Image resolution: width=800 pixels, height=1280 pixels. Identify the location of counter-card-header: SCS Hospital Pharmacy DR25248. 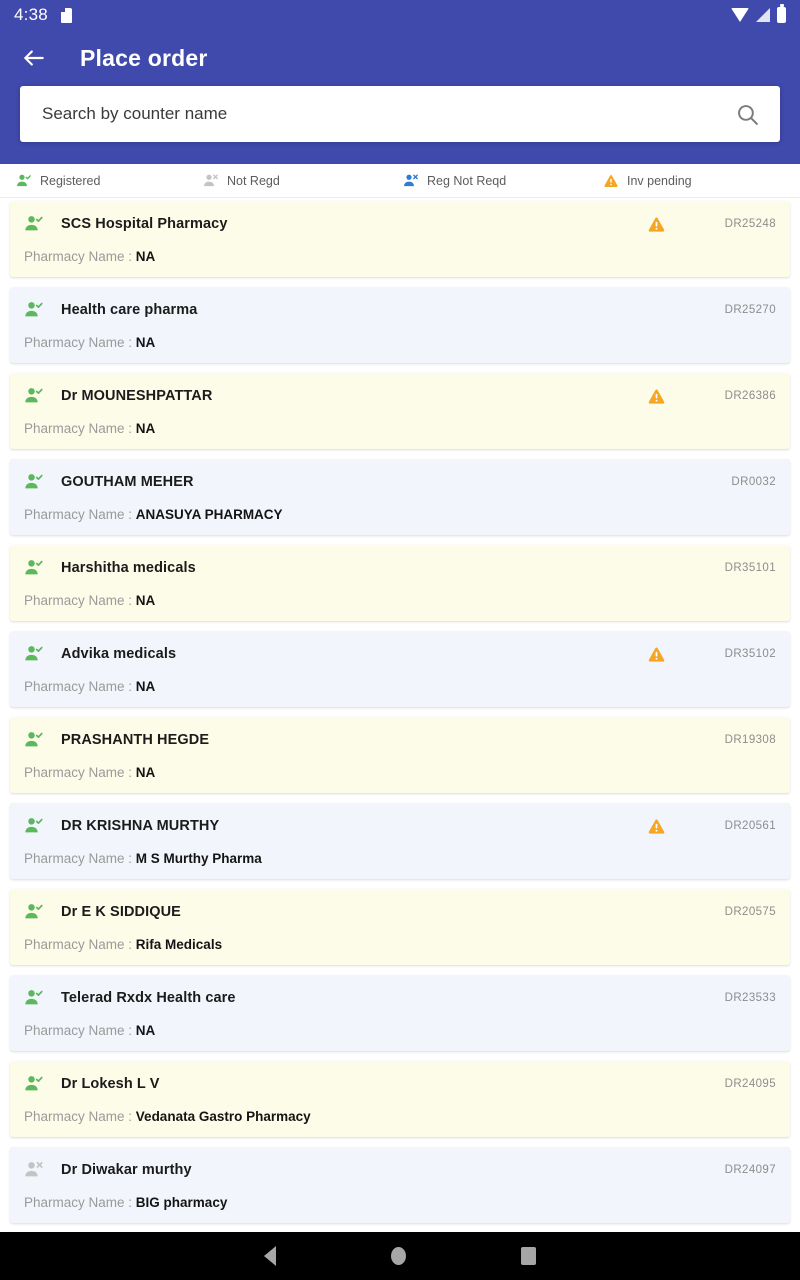
(400, 224).